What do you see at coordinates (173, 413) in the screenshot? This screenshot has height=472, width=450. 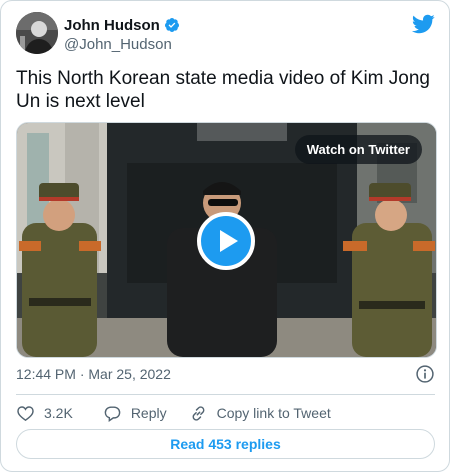 I see `tweet-actions: 3.2K Reply Copy link to Tweet` at bounding box center [173, 413].